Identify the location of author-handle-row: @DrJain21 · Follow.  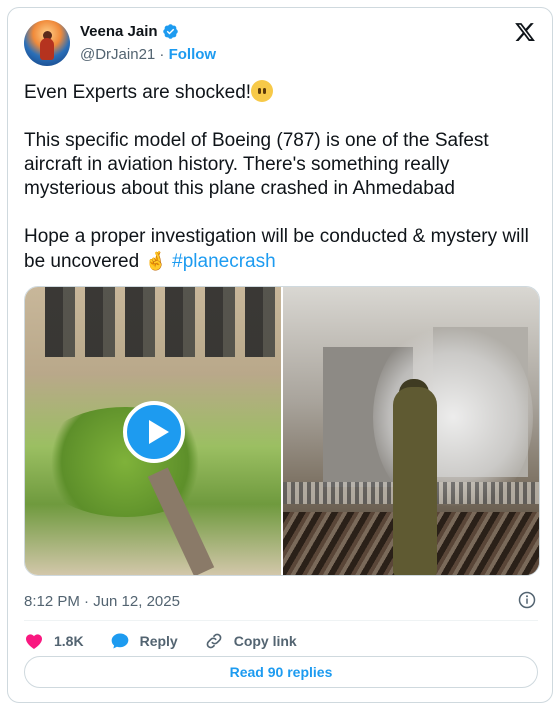
(148, 54).